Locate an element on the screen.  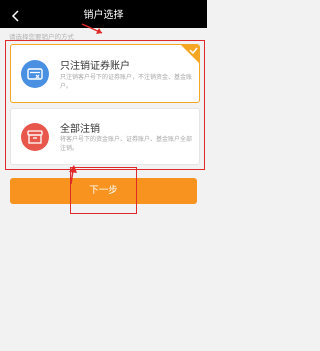
option-close-securities-account: 只注销证券账户 只注销客户号下的证券账户，不注销资金、基金账户。 is located at coordinates (105, 73).